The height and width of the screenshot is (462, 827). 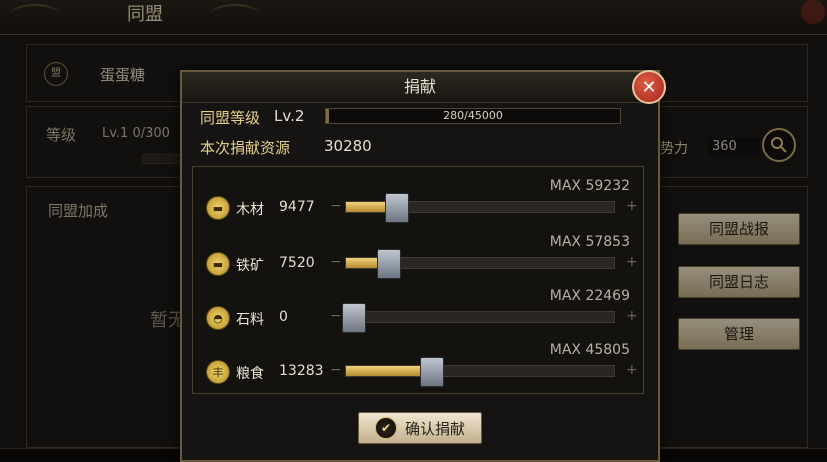 What do you see at coordinates (218, 208) in the screenshot?
I see `wood-icon: ▬` at bounding box center [218, 208].